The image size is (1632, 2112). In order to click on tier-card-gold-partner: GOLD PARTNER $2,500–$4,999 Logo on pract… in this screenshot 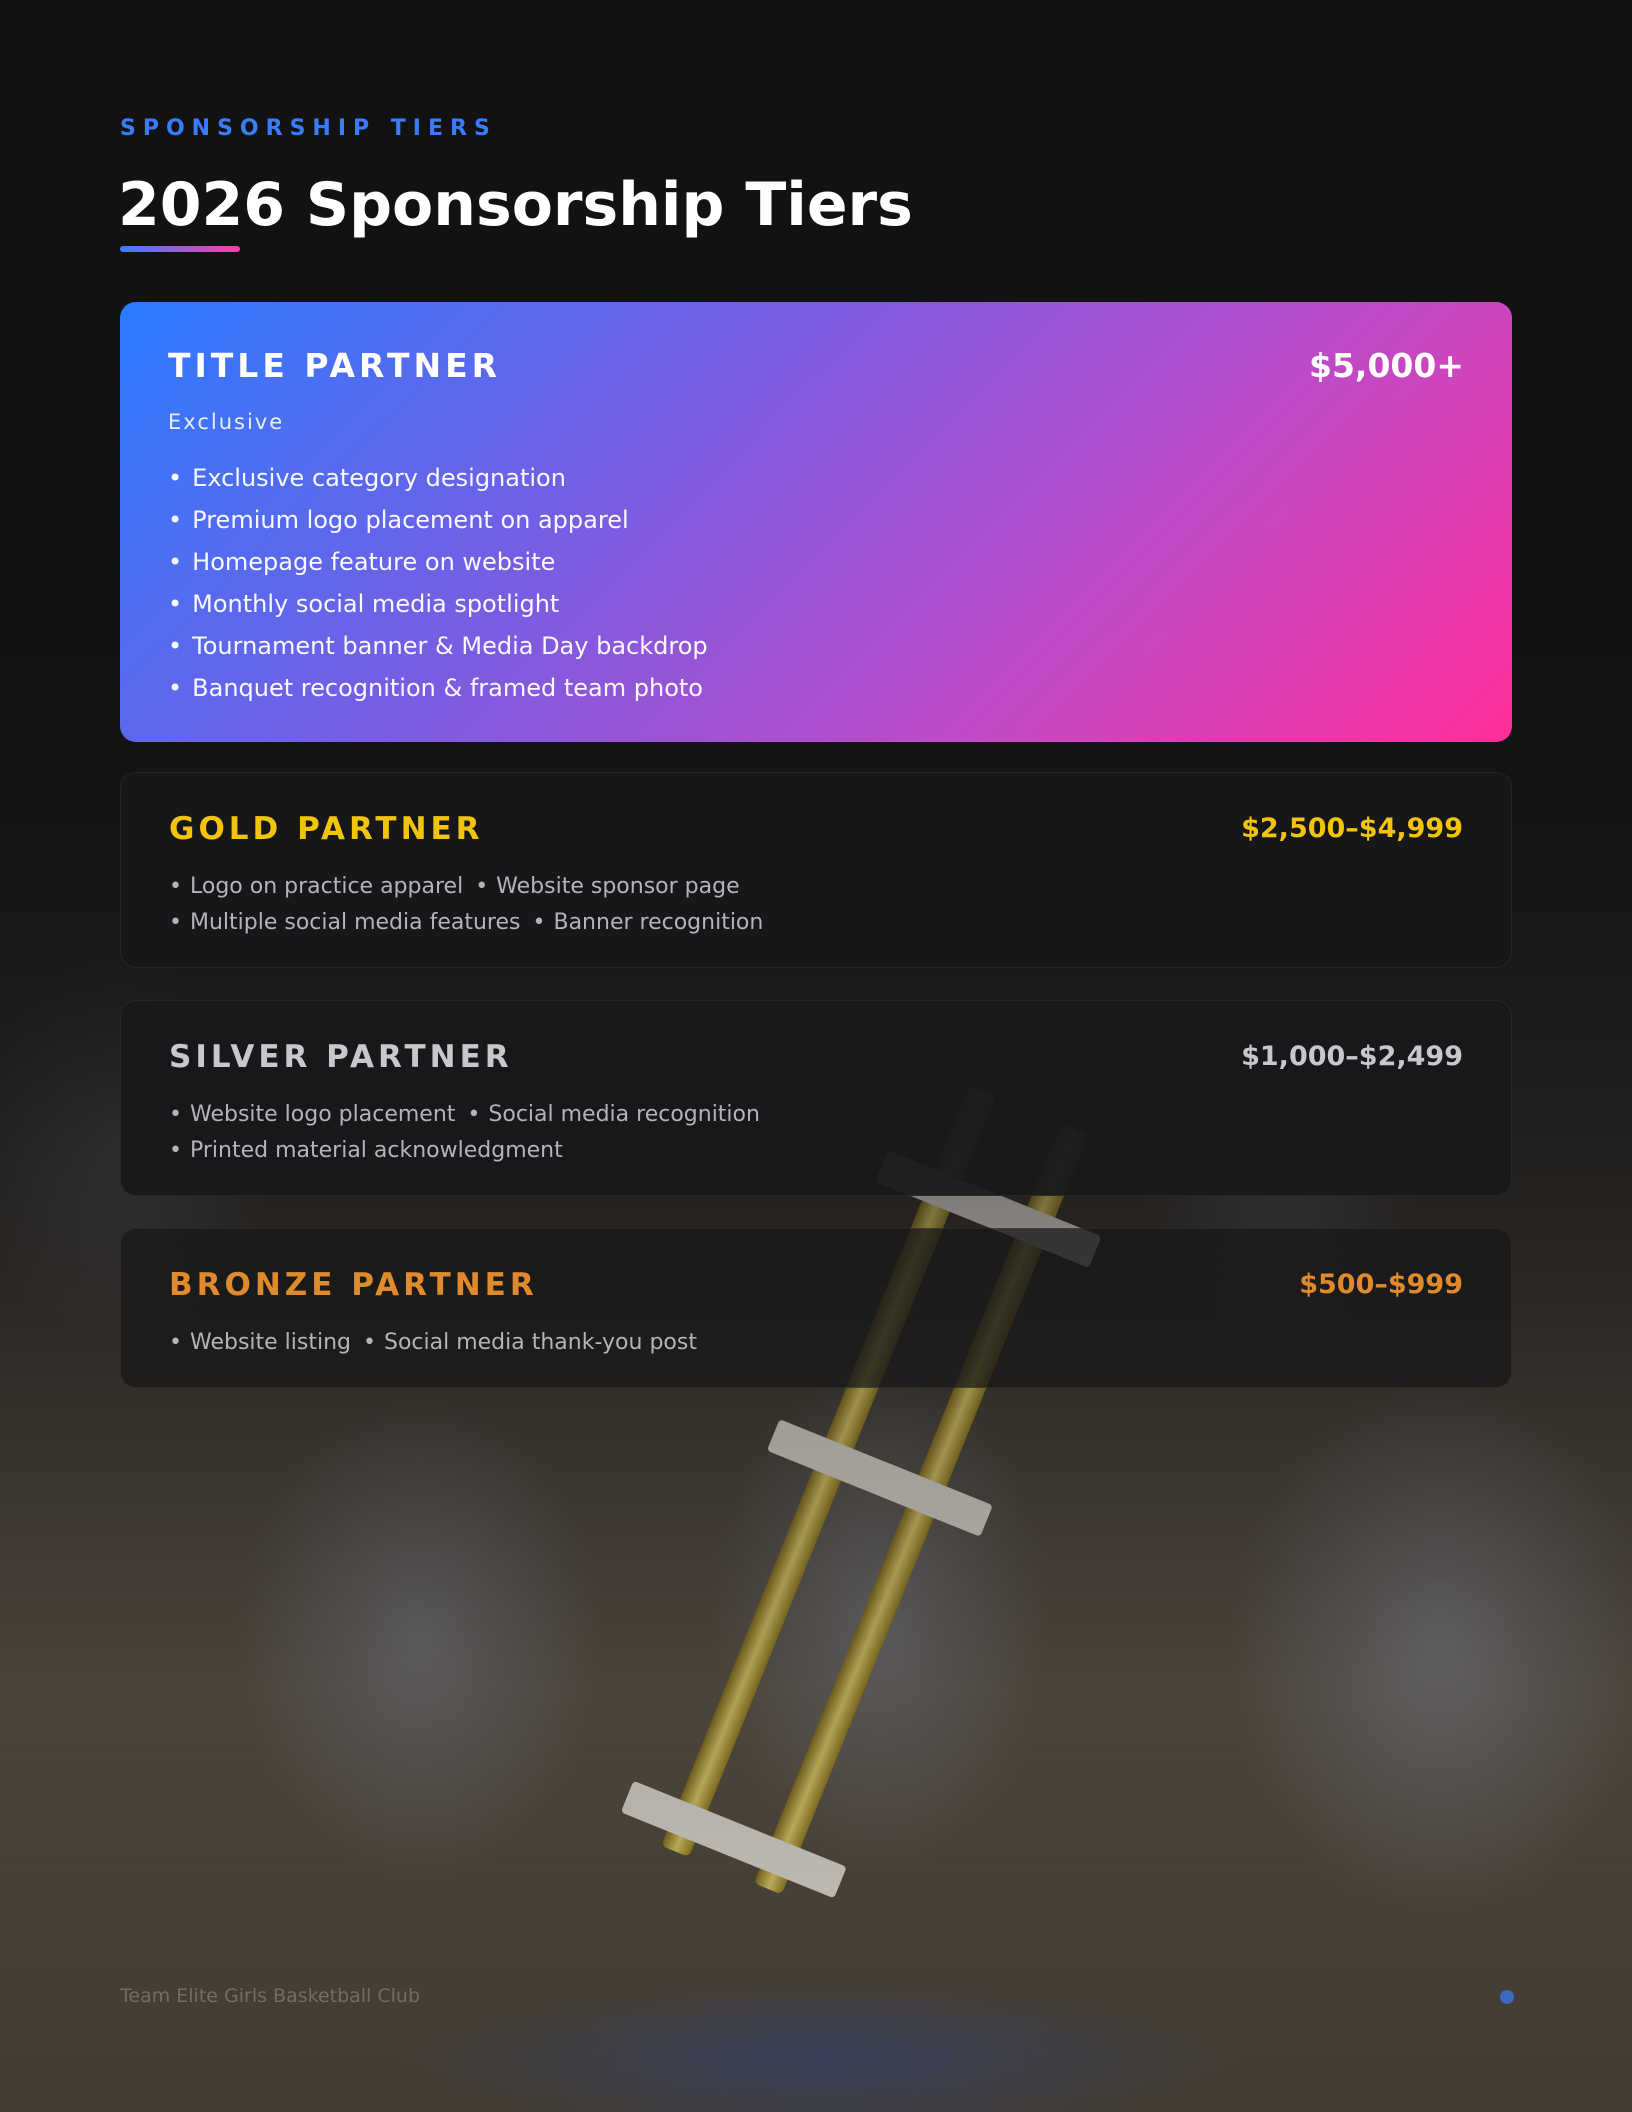, I will do `click(816, 870)`.